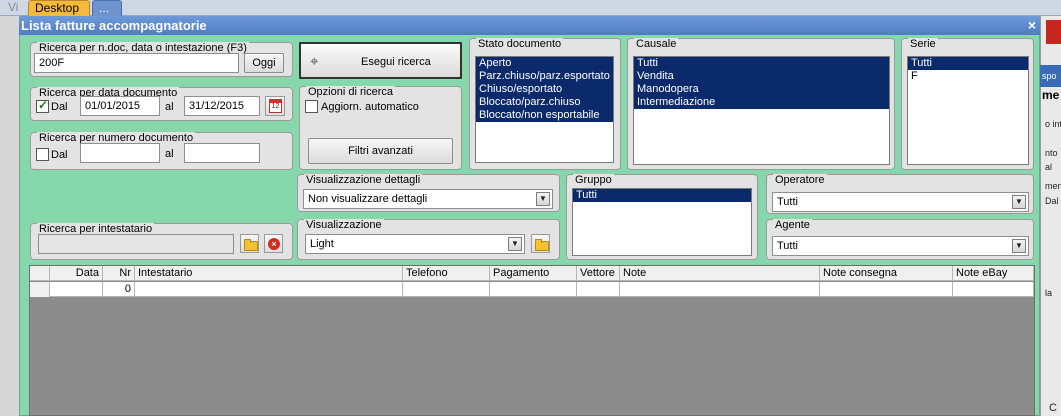 This screenshot has height=416, width=1061. Describe the element at coordinates (1051, 95) in the screenshot. I see `background-window-text: me` at that location.